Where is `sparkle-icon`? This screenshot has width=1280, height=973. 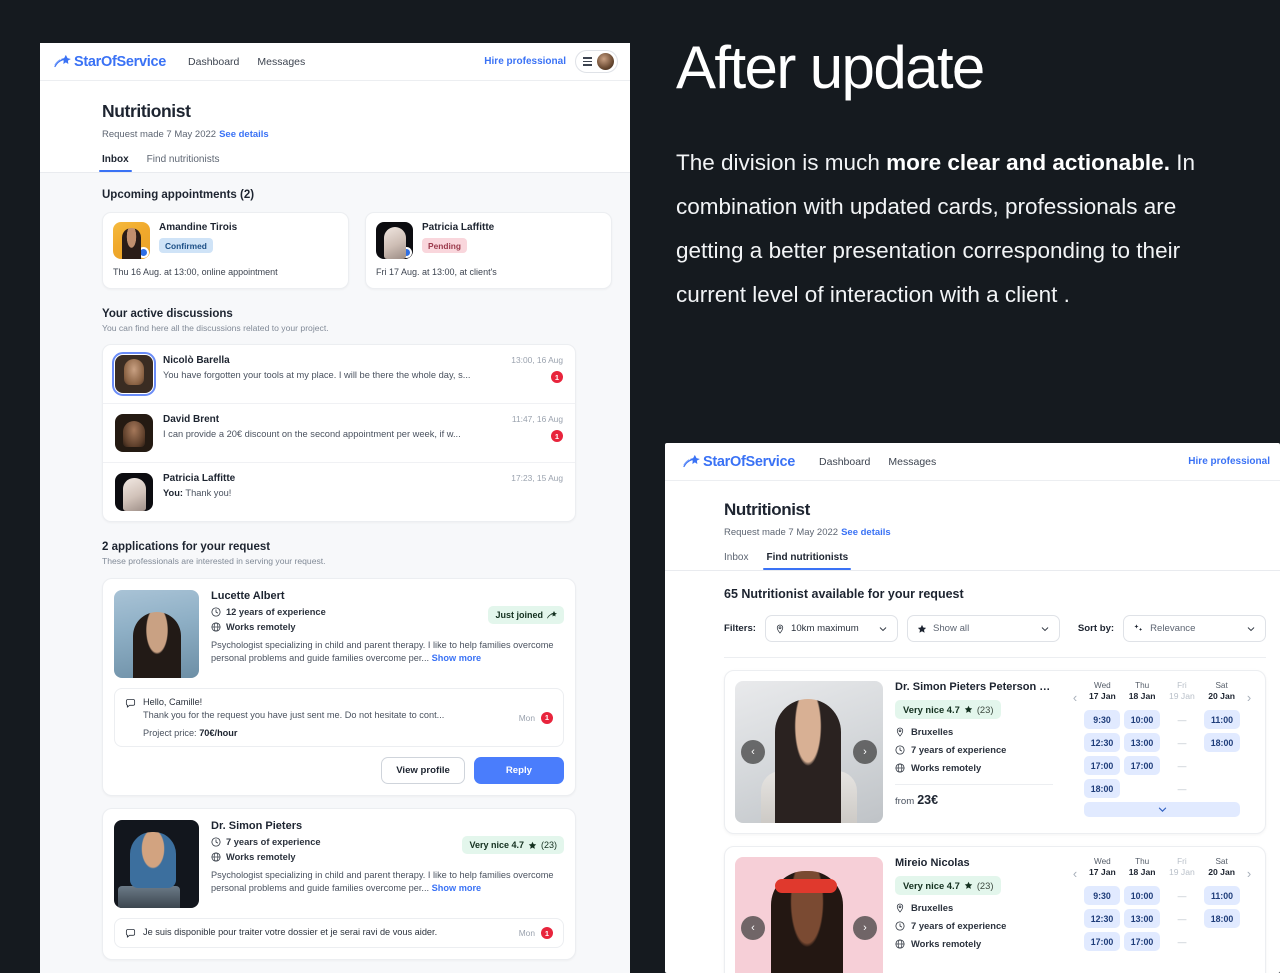 sparkle-icon is located at coordinates (1138, 627).